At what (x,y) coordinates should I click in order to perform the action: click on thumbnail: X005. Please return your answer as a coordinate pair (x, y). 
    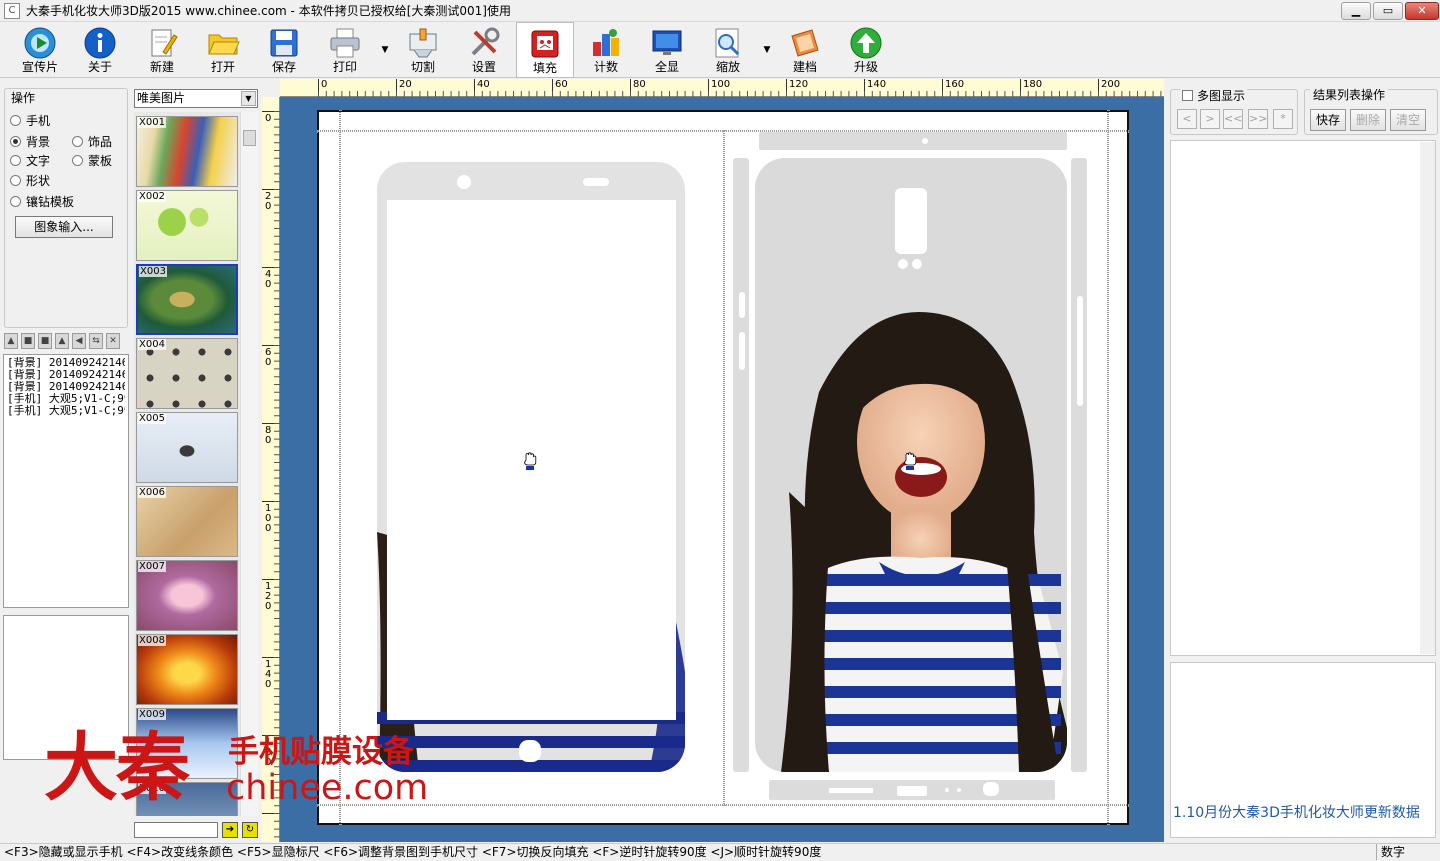
    Looking at the image, I should click on (187, 447).